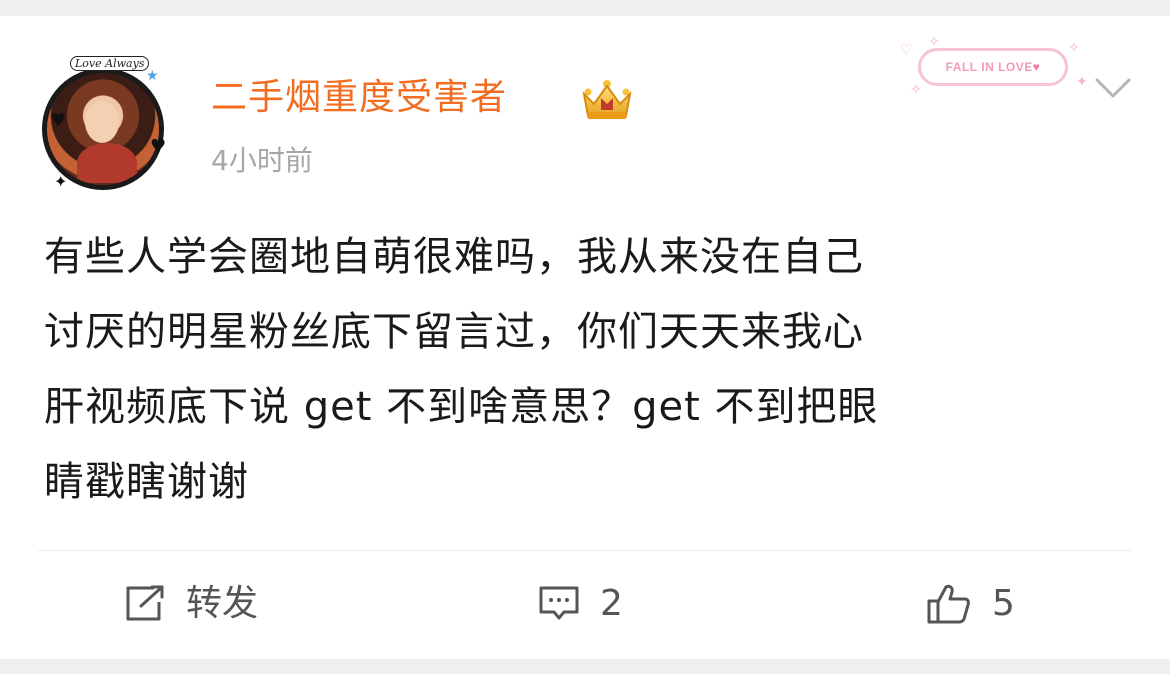 This screenshot has width=1170, height=674. Describe the element at coordinates (454, 332) in the screenshot. I see `content-line: 讨厌的明星粉丝底下留言过，你们天天来我心` at that location.